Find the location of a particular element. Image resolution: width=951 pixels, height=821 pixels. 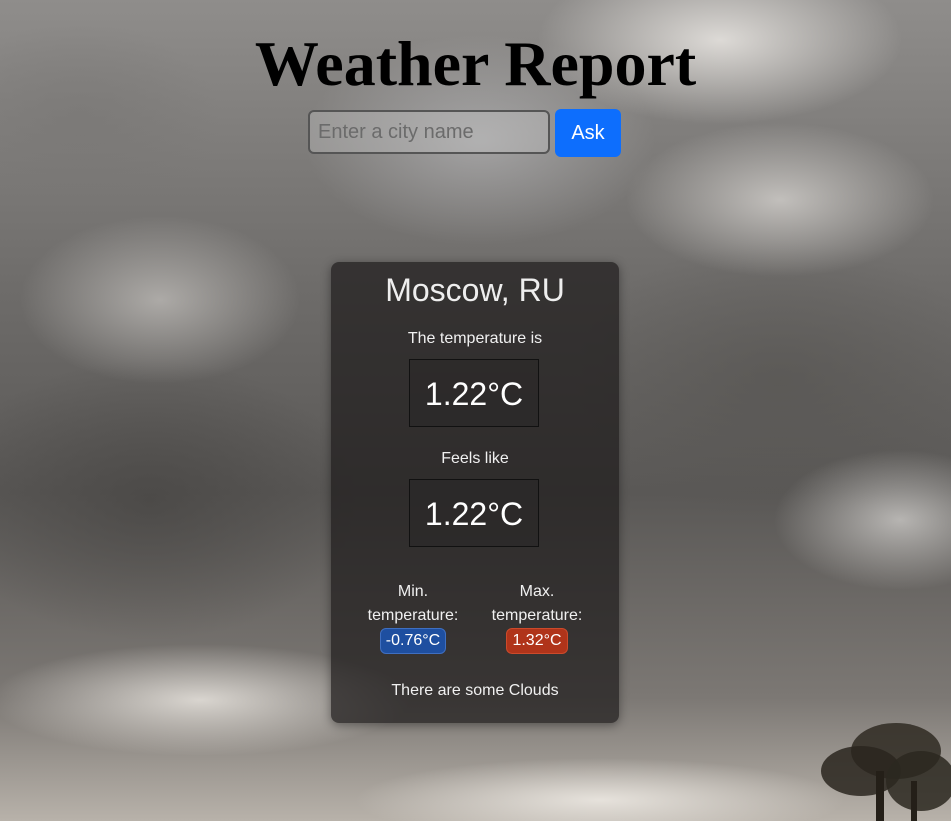

search-form: Ask is located at coordinates (464, 133).